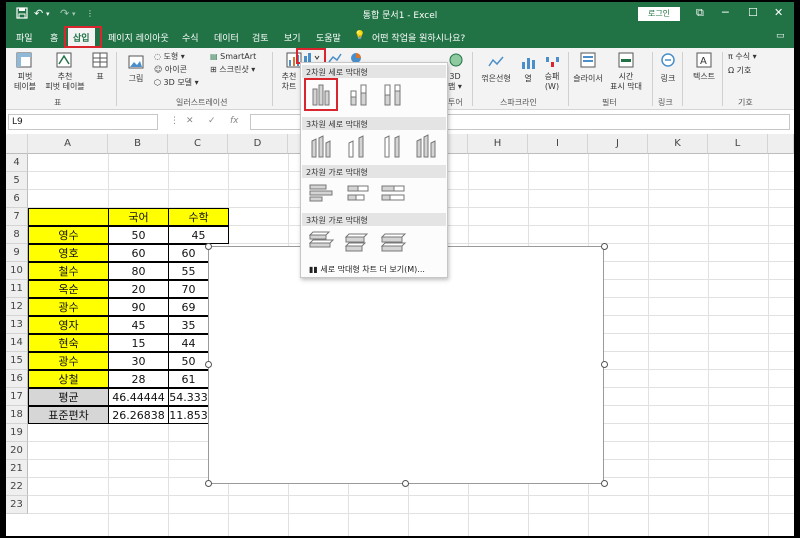 The height and width of the screenshot is (538, 800). I want to click on column-header-a: A, so click(68, 144).